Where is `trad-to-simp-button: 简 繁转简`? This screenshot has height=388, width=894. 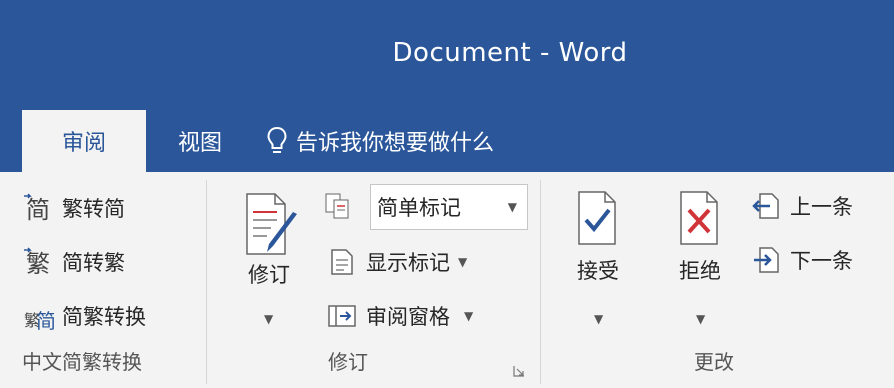 trad-to-simp-button: 简 繁转简 is located at coordinates (73, 208).